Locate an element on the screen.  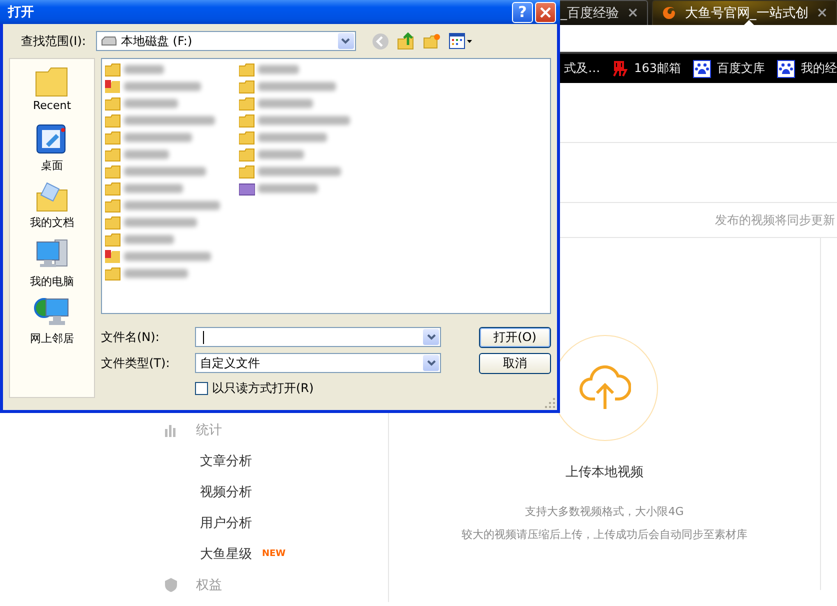
close-button is located at coordinates (545, 12).